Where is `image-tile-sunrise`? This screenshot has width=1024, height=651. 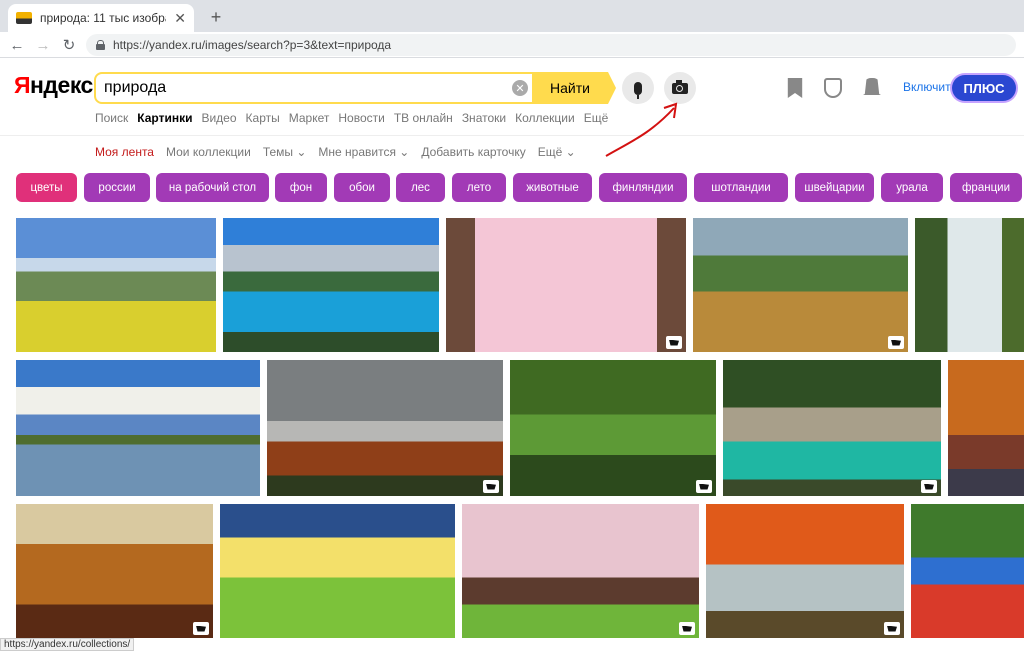 image-tile-sunrise is located at coordinates (337, 571).